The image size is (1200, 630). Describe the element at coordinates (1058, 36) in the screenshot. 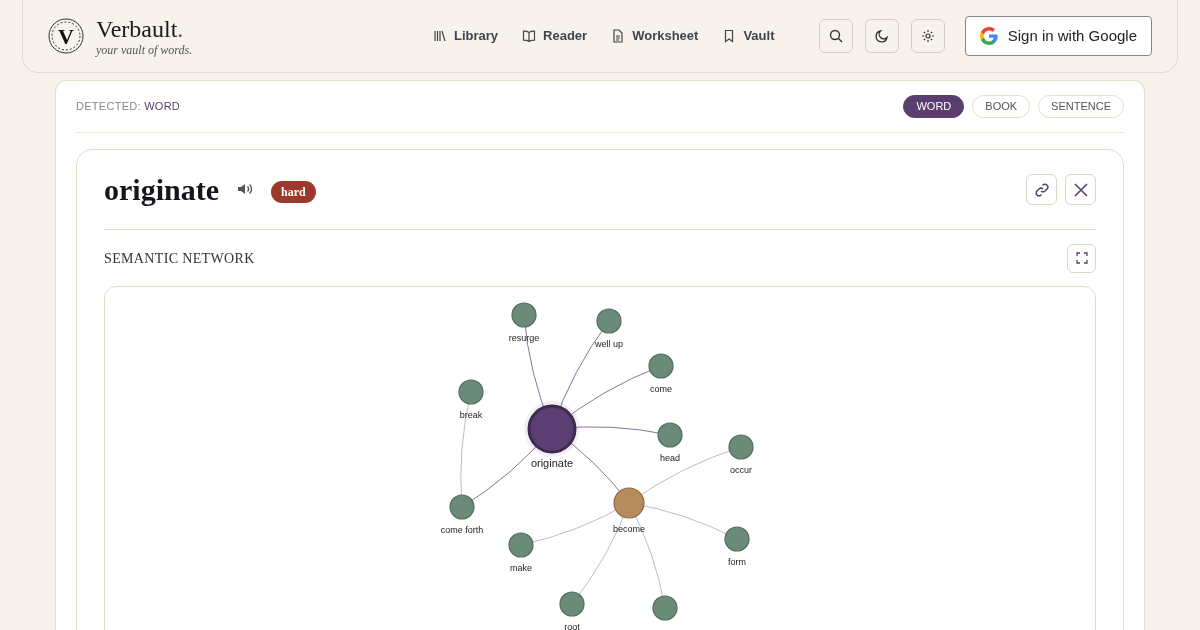

I see `google-sign-in-button: Sign in with Google` at that location.